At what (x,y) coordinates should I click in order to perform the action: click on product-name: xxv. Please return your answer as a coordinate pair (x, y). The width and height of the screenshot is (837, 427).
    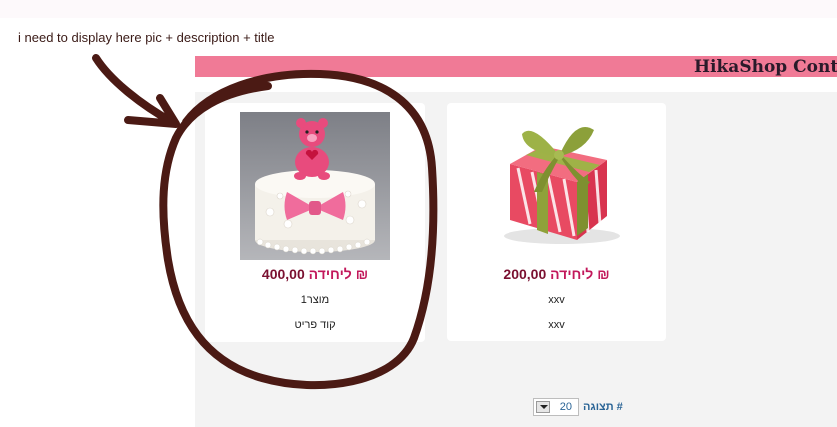
    Looking at the image, I should click on (556, 300).